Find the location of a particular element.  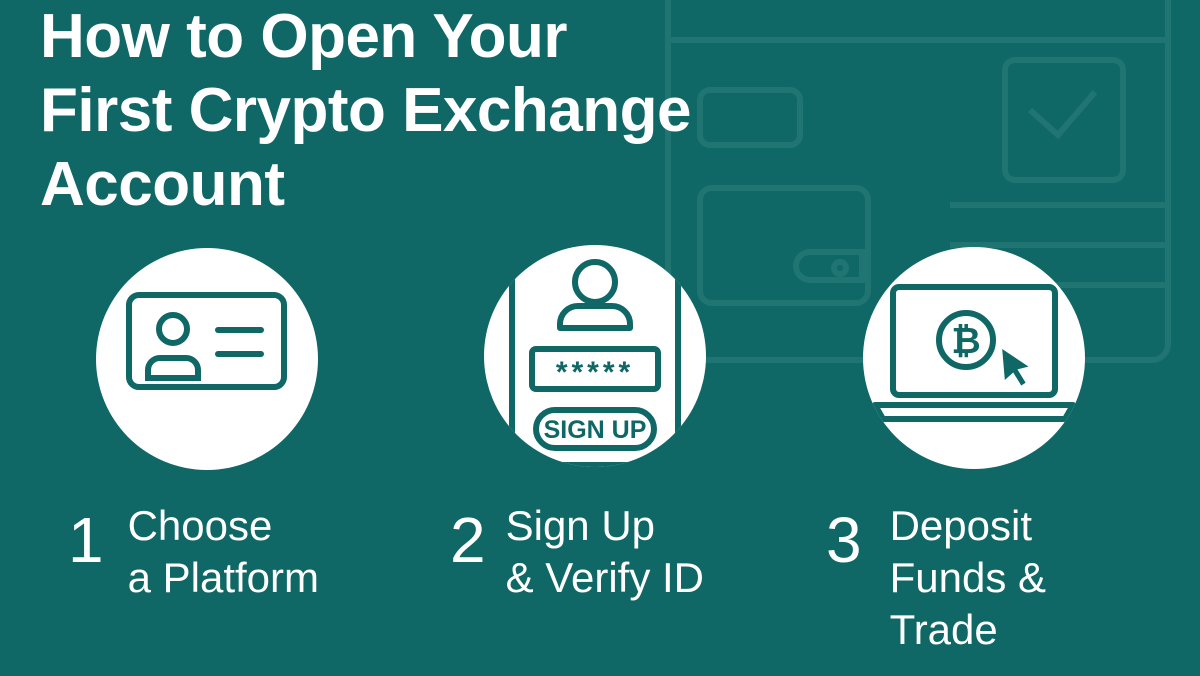

step-1-icon-circle is located at coordinates (207, 359).